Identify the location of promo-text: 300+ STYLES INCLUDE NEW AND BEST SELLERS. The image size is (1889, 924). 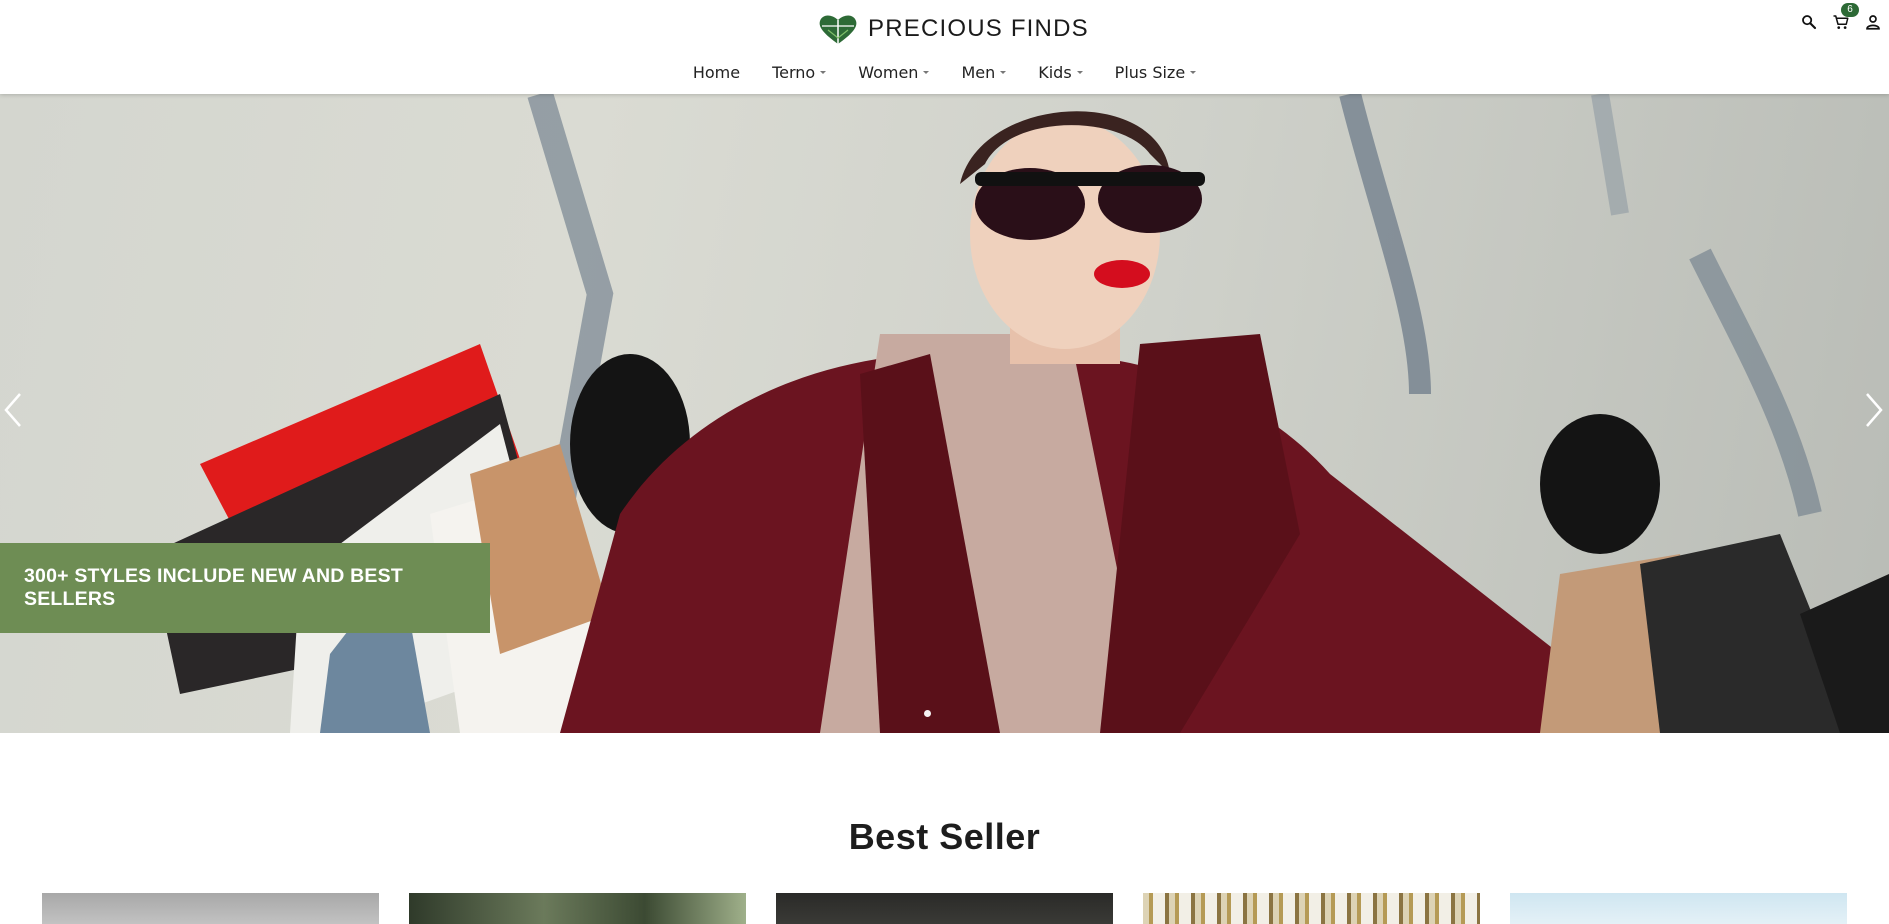
(213, 587).